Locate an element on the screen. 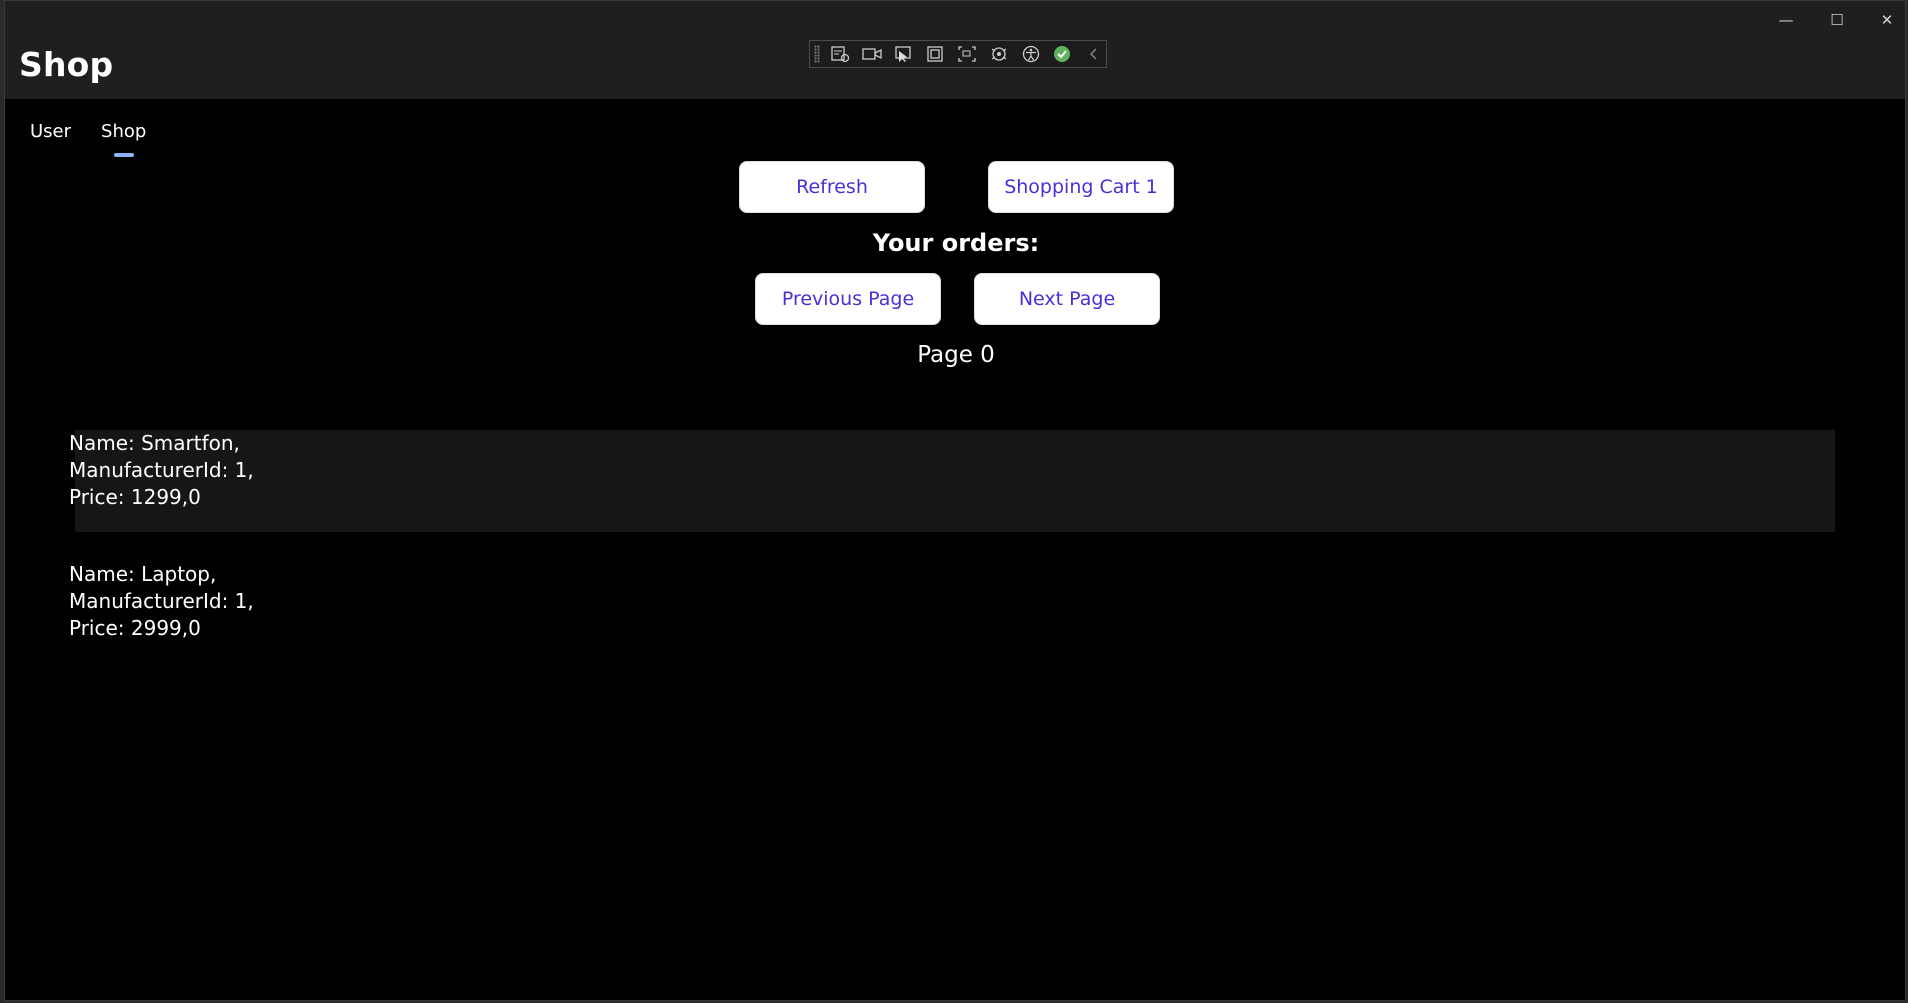 The image size is (1908, 1003). display-layout-adorners-icon is located at coordinates (935, 54).